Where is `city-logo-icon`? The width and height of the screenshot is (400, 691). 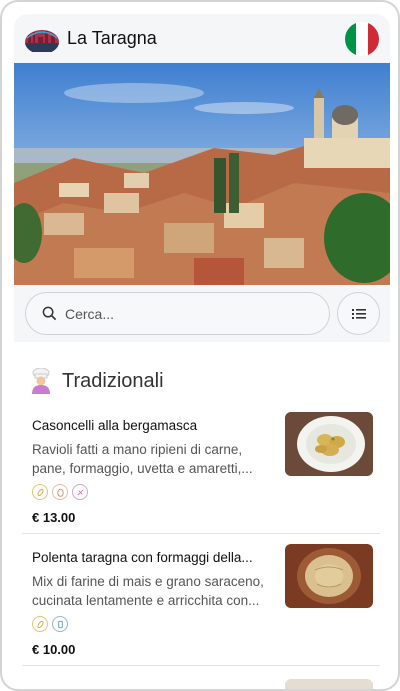
city-logo-icon is located at coordinates (42, 40).